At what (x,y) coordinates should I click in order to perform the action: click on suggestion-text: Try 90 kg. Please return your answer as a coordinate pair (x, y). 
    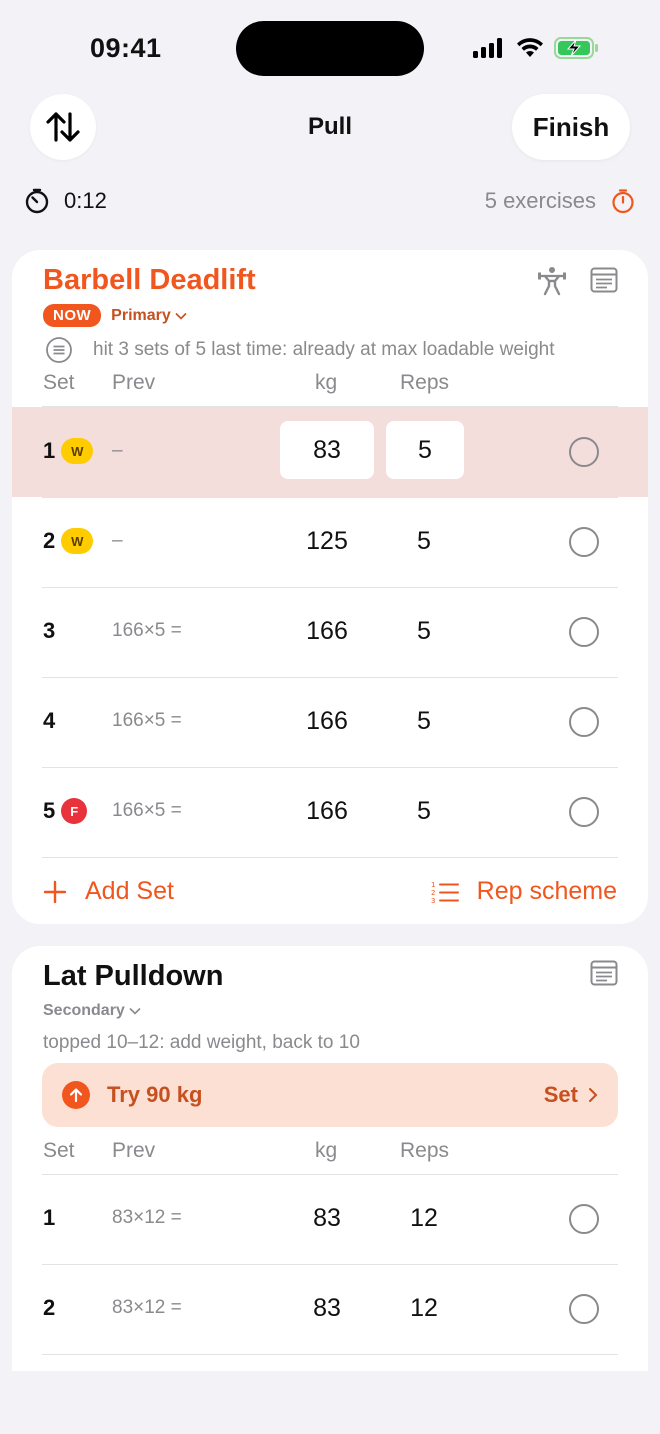
    Looking at the image, I should click on (155, 1094).